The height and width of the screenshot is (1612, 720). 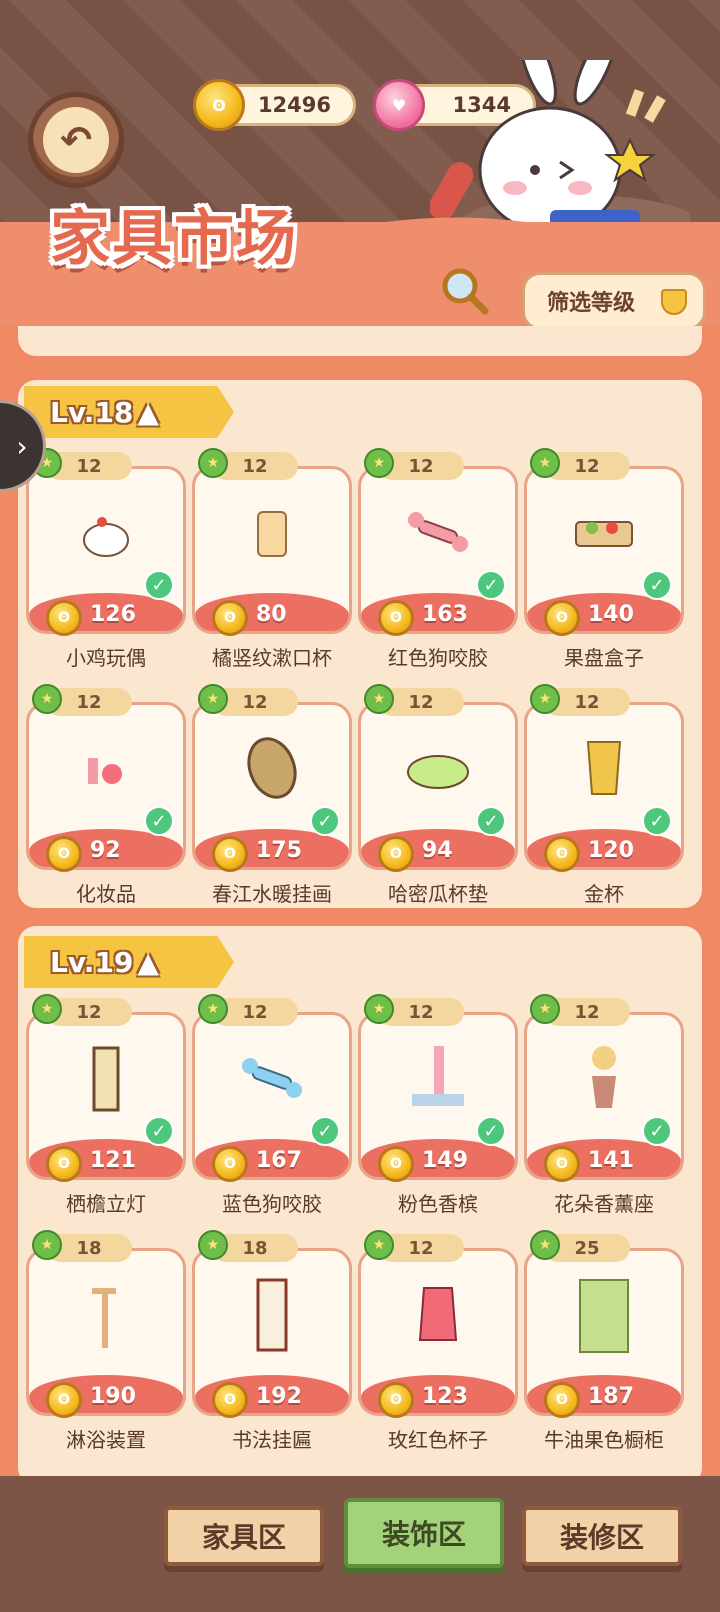 What do you see at coordinates (106, 894) in the screenshot?
I see `item-name: 化妆品` at bounding box center [106, 894].